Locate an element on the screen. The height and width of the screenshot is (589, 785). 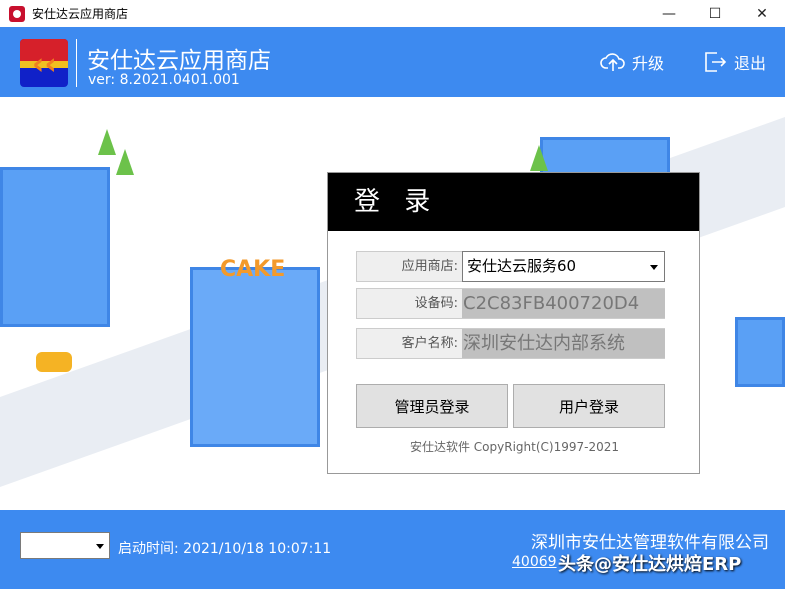
login-title: 登 录 is located at coordinates (513, 202).